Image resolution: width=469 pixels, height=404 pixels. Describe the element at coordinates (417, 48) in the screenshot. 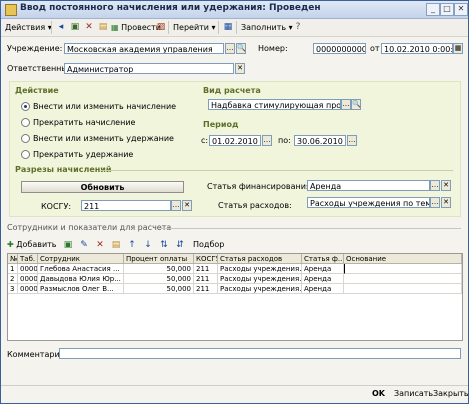

I see `date-field: 10.02.2010 0:00:00` at that location.